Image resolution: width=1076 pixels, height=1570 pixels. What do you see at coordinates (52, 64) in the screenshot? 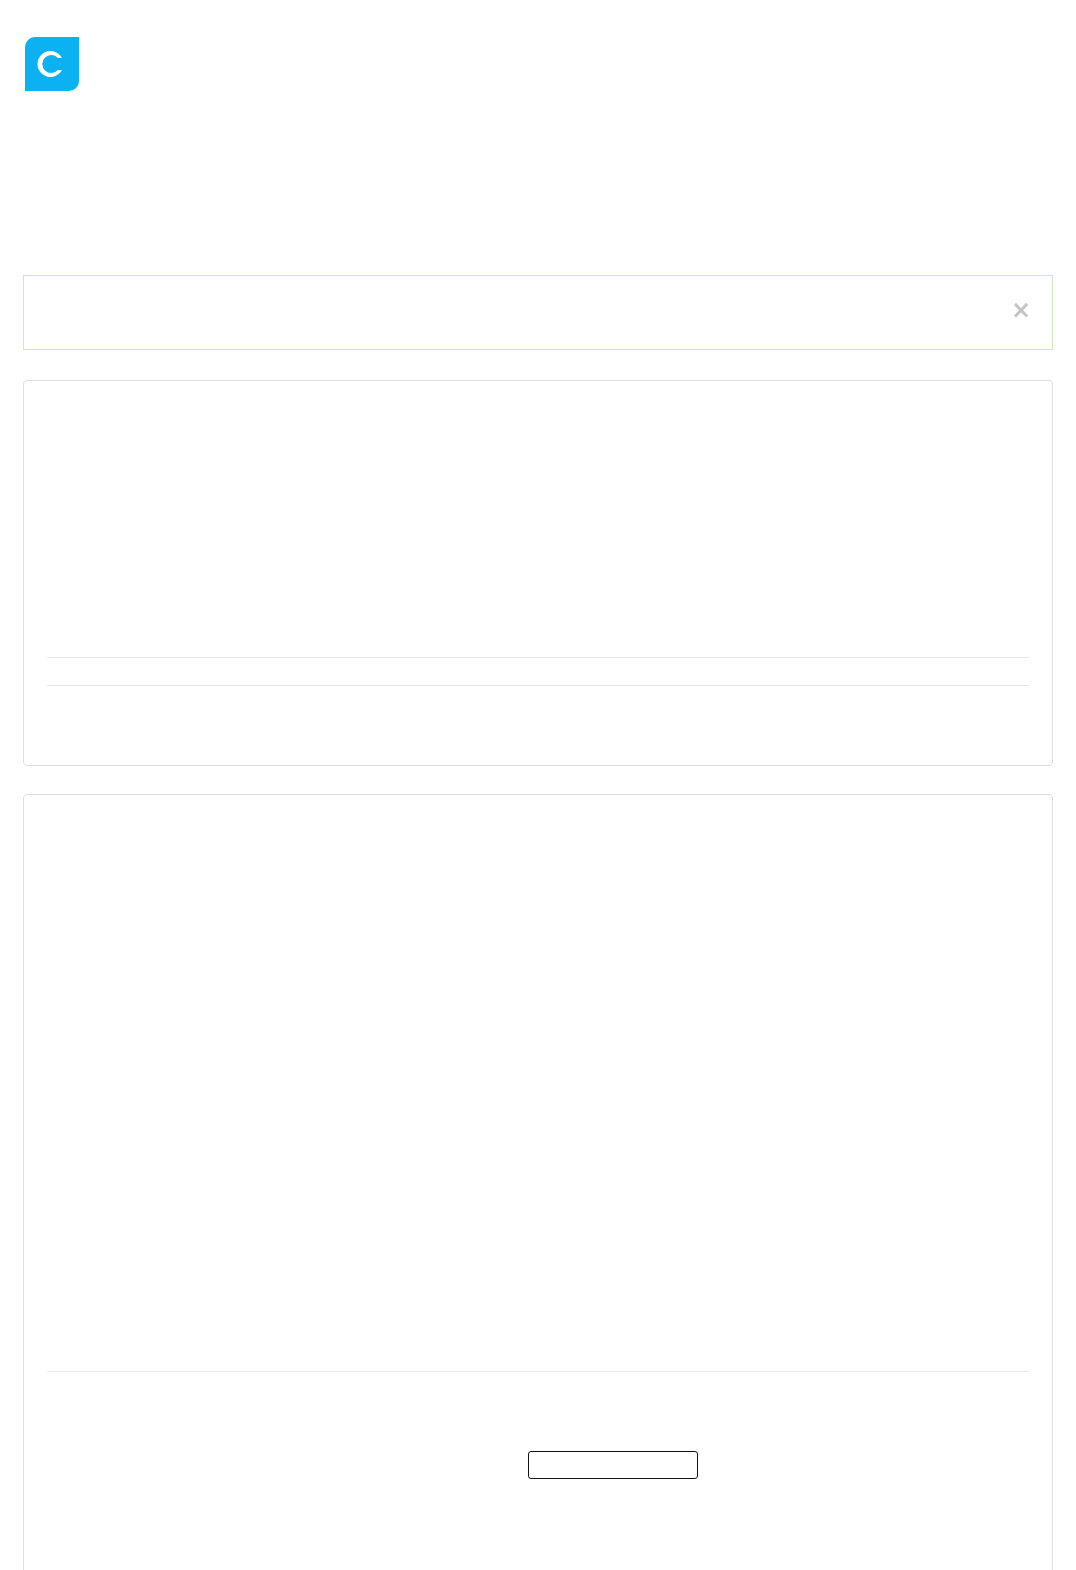
I see `logo-icon` at bounding box center [52, 64].